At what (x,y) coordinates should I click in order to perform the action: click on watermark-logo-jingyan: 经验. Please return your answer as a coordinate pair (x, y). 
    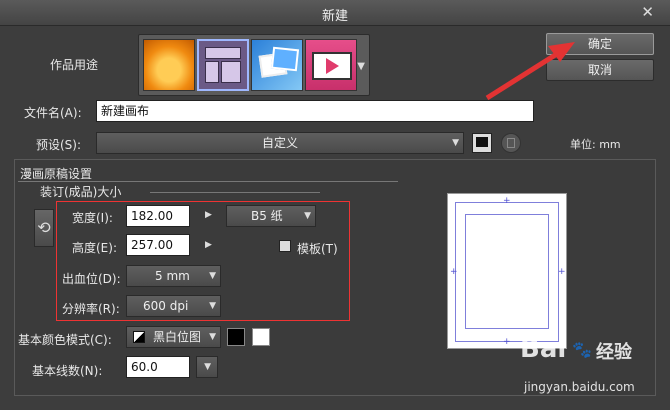
    Looking at the image, I should click on (614, 352).